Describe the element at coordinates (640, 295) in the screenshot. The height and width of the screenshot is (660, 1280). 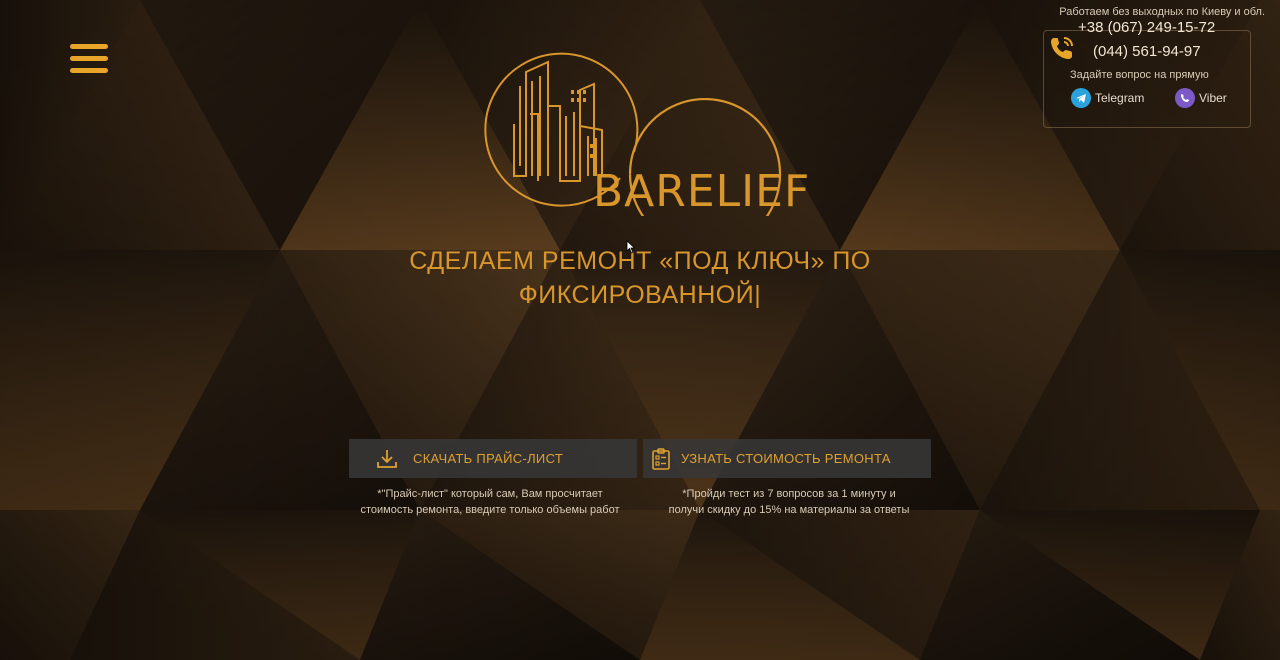
I see `headline-line-2: ФИКСИРОВАННОЙ|` at that location.